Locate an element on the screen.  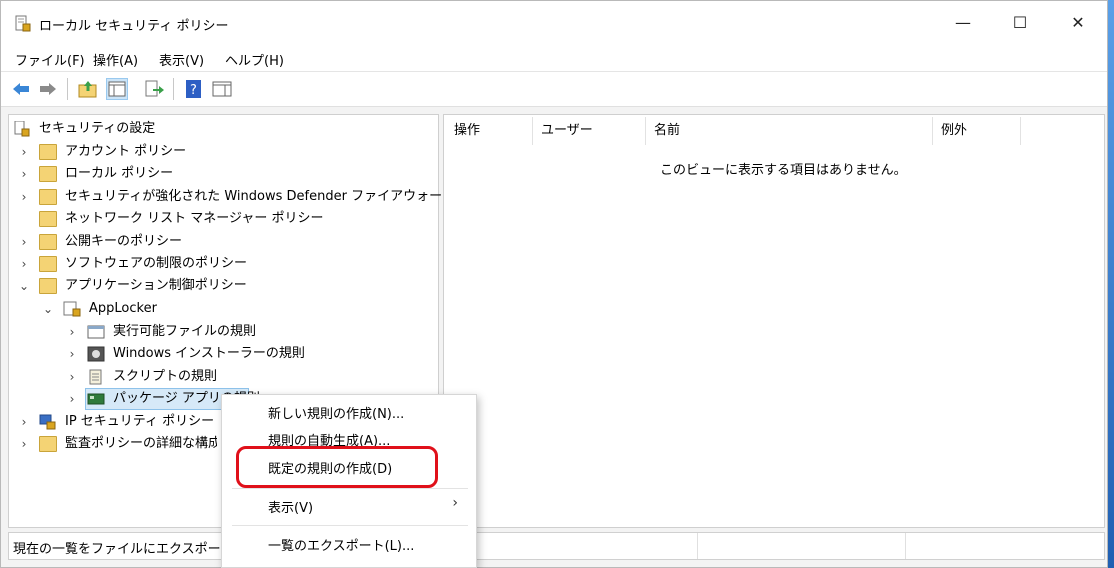
export-list-icon is located at coordinates (154, 89).